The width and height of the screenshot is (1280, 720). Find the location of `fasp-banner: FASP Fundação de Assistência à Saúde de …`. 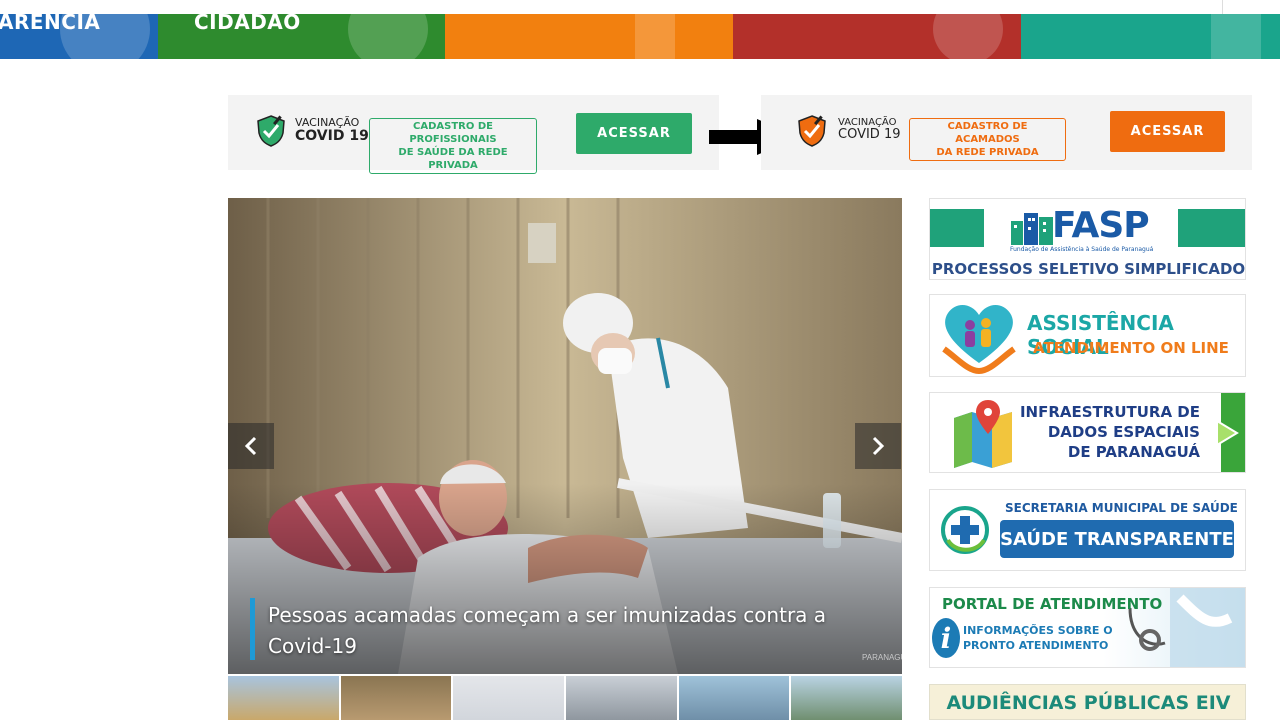

fasp-banner: FASP Fundação de Assistência à Saúde de … is located at coordinates (1087, 239).